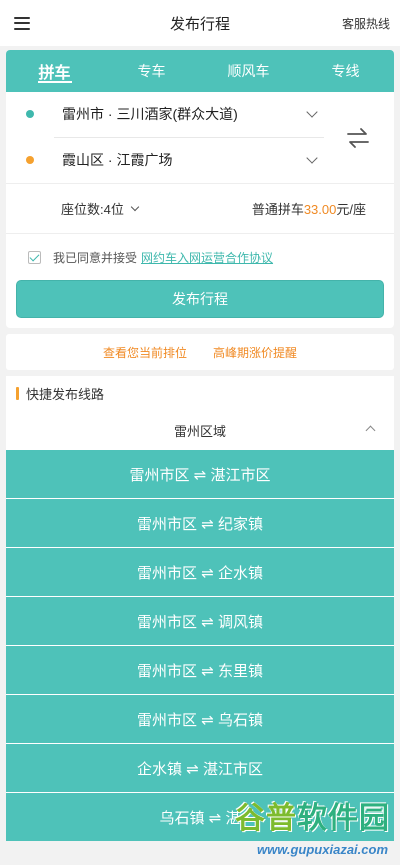 The height and width of the screenshot is (865, 400). I want to click on publish-wrap: 发布行程, so click(200, 304).